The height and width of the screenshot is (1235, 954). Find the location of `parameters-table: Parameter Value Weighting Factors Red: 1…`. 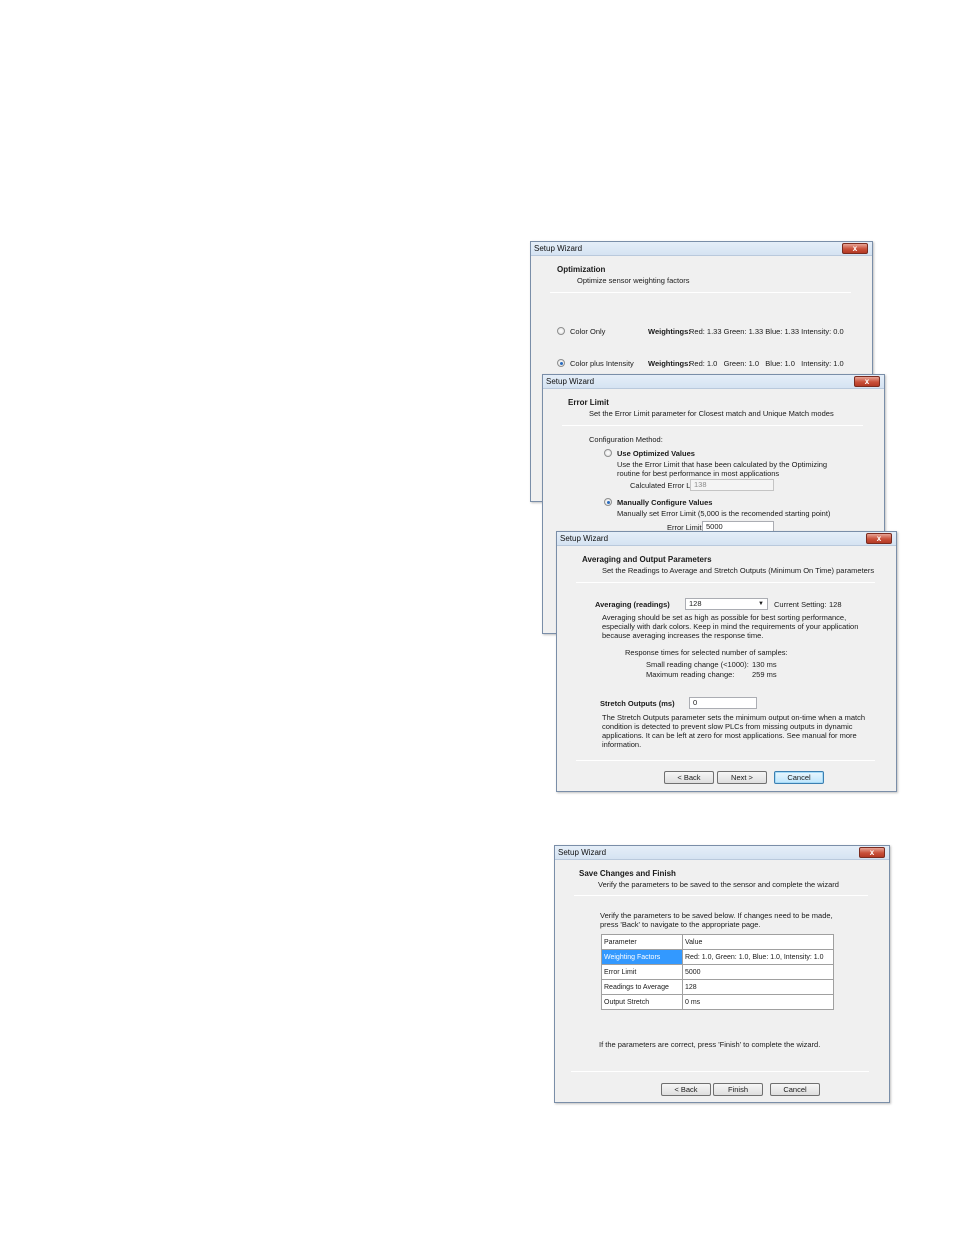

parameters-table: Parameter Value Weighting Factors Red: 1… is located at coordinates (717, 972).